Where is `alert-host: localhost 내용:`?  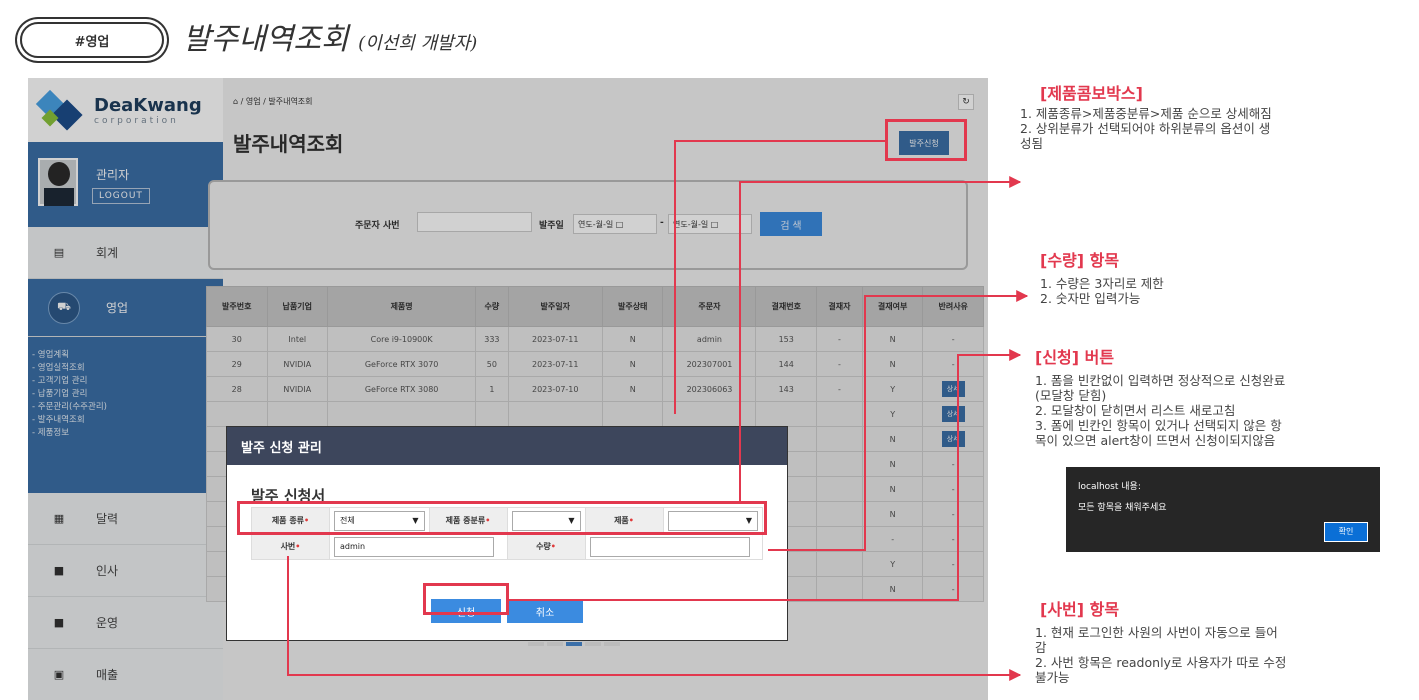
alert-host: localhost 내용: is located at coordinates (1109, 487).